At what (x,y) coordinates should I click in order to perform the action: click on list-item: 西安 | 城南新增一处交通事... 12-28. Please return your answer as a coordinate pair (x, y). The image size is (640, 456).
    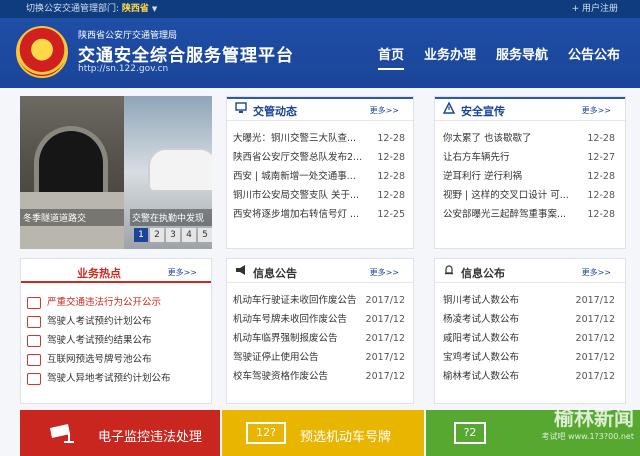
    Looking at the image, I should click on (319, 176).